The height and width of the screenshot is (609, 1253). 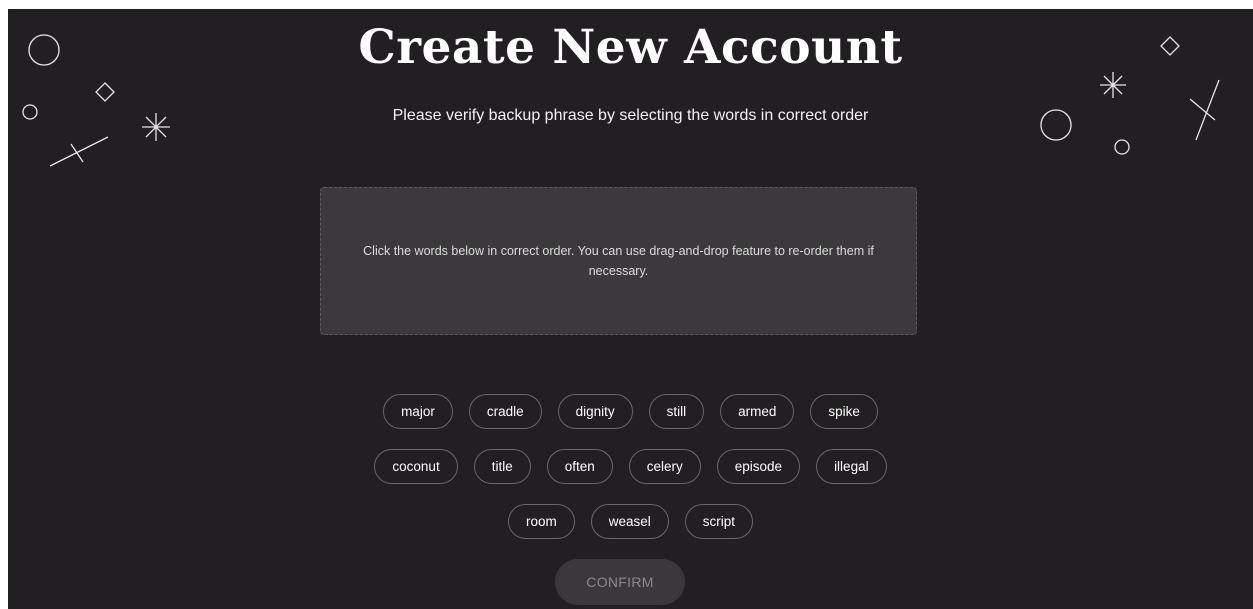 I want to click on word-chip: armed, so click(x=757, y=411).